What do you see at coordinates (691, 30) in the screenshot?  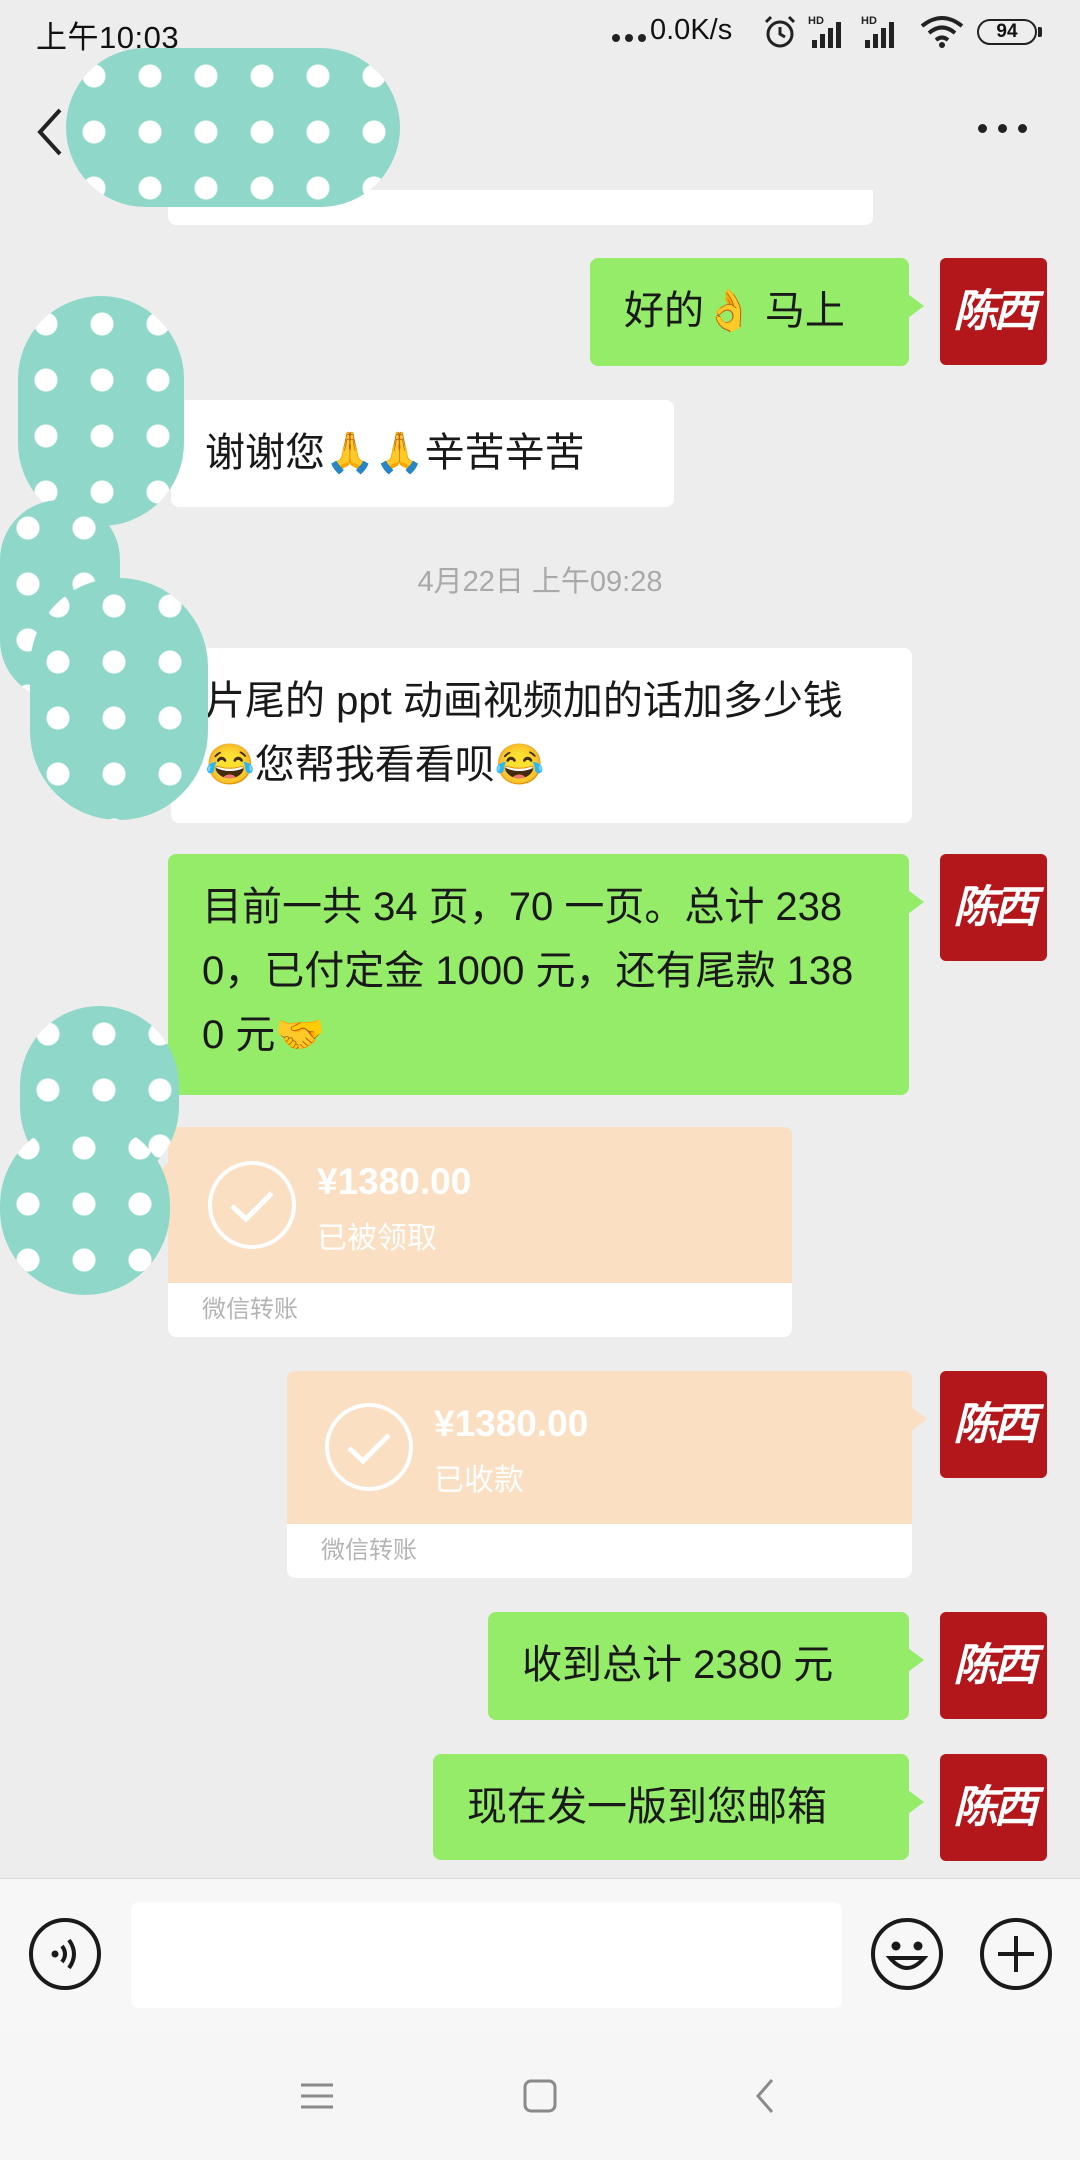 I see `network-speed: 0.0K/s` at bounding box center [691, 30].